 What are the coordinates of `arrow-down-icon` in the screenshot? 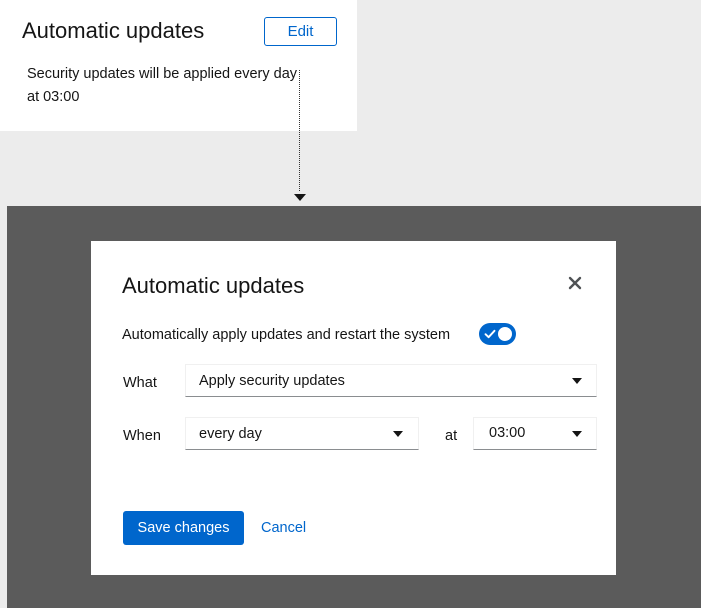 It's located at (300, 197).